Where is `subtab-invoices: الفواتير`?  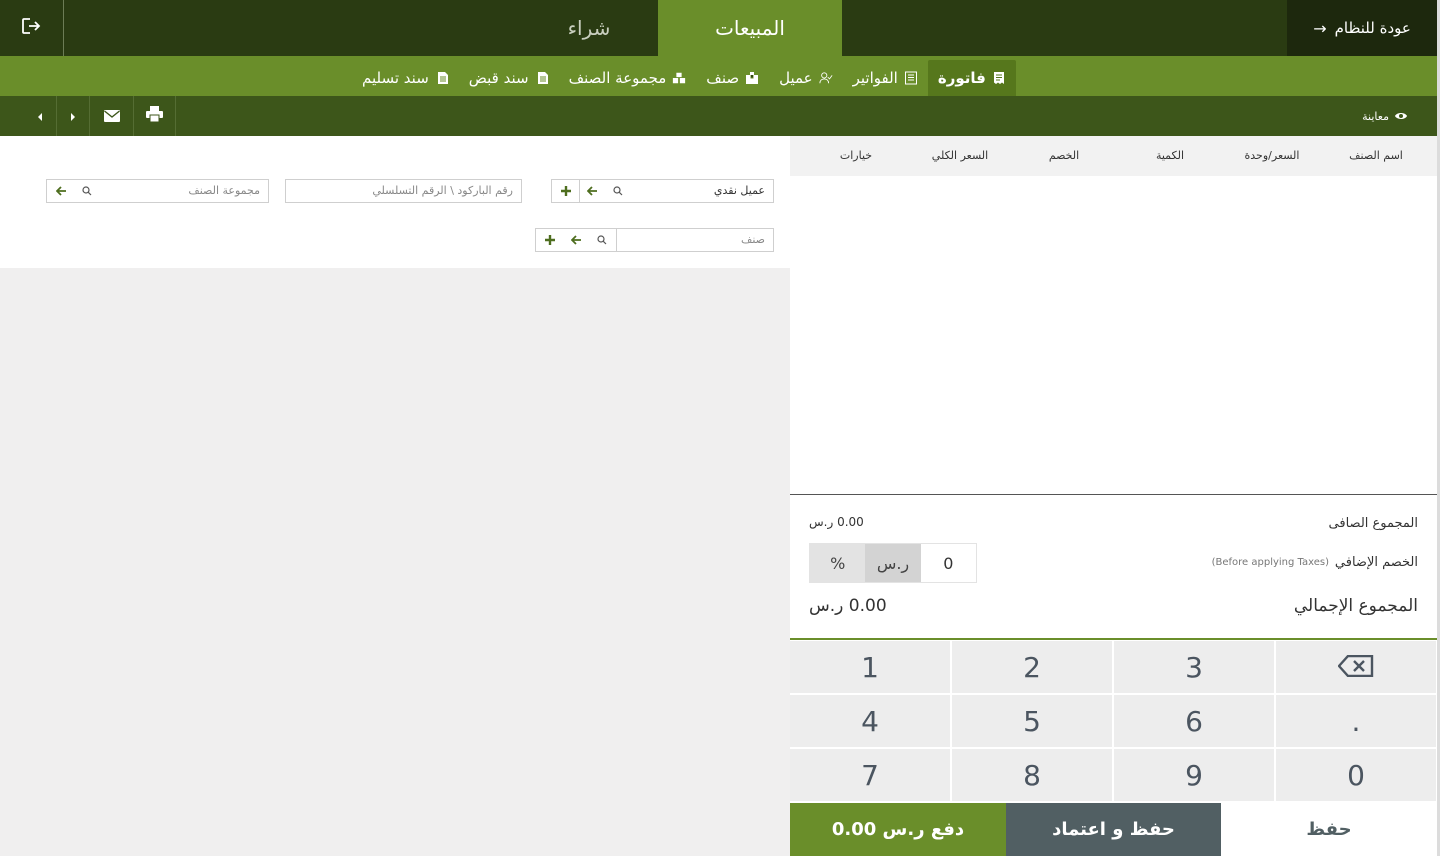
subtab-invoices: الفواتير is located at coordinates (885, 78).